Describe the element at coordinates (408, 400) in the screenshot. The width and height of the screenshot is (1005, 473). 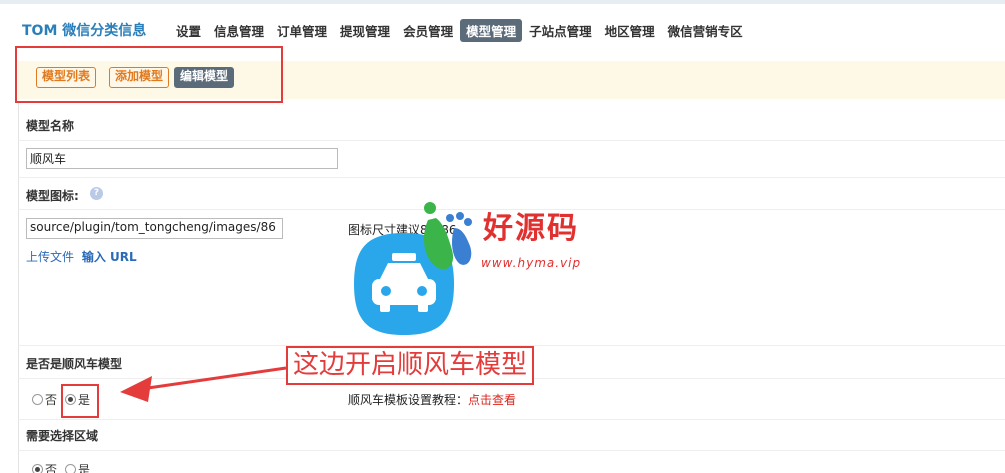
I see `tutorial-label: 顺风车模板设置教程：` at that location.